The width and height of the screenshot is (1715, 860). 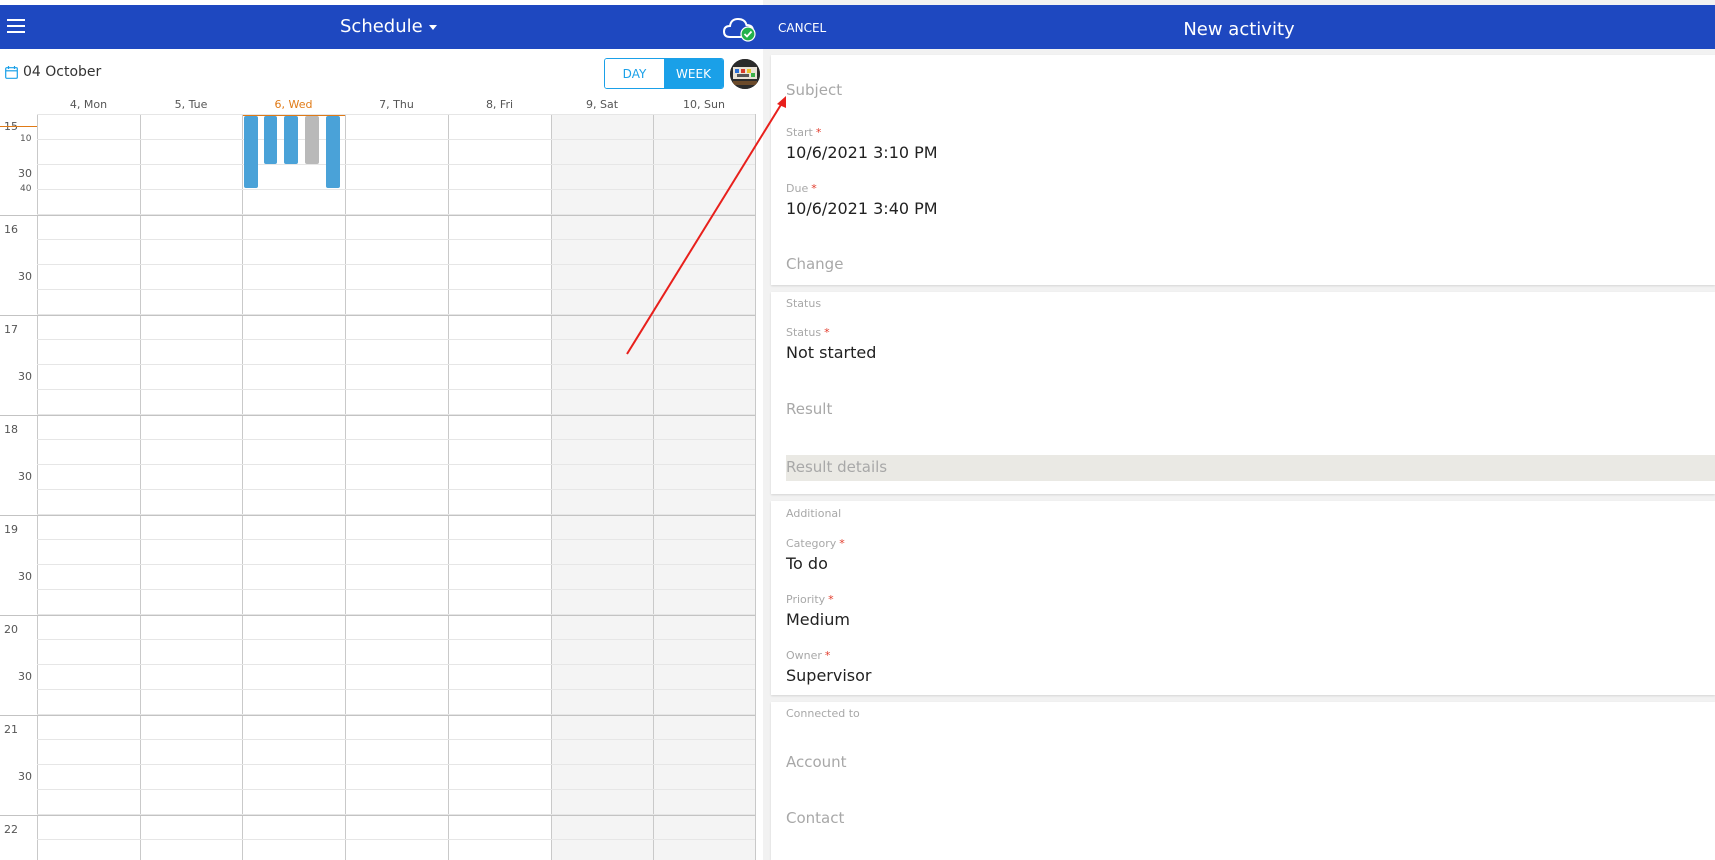 I want to click on form-title: New activity, so click(x=1239, y=29).